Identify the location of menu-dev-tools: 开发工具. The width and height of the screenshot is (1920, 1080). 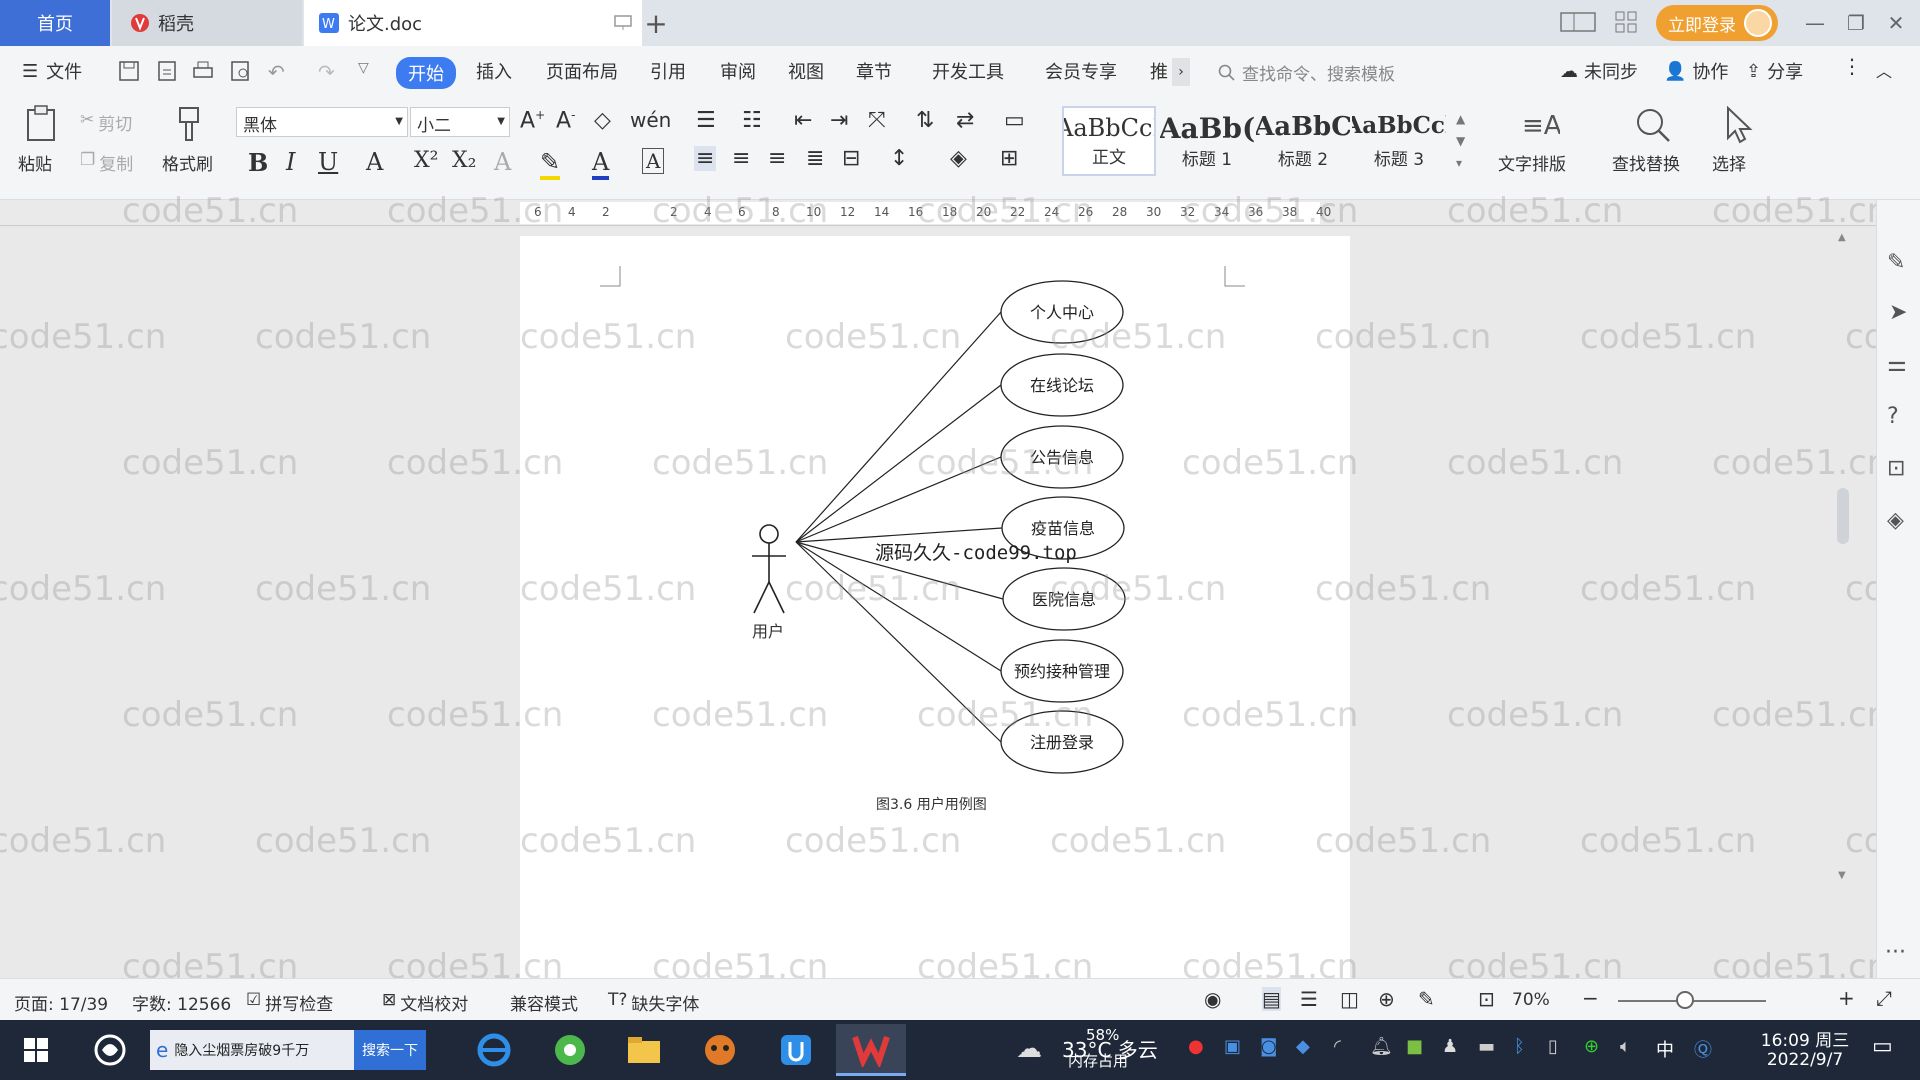
(968, 71).